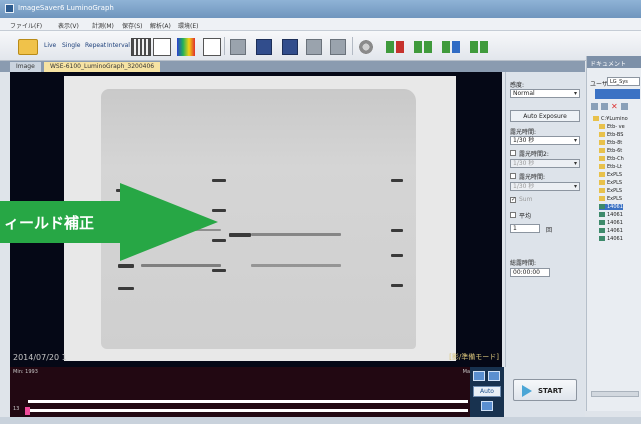  I want to click on sum-checkbox, so click(513, 199).